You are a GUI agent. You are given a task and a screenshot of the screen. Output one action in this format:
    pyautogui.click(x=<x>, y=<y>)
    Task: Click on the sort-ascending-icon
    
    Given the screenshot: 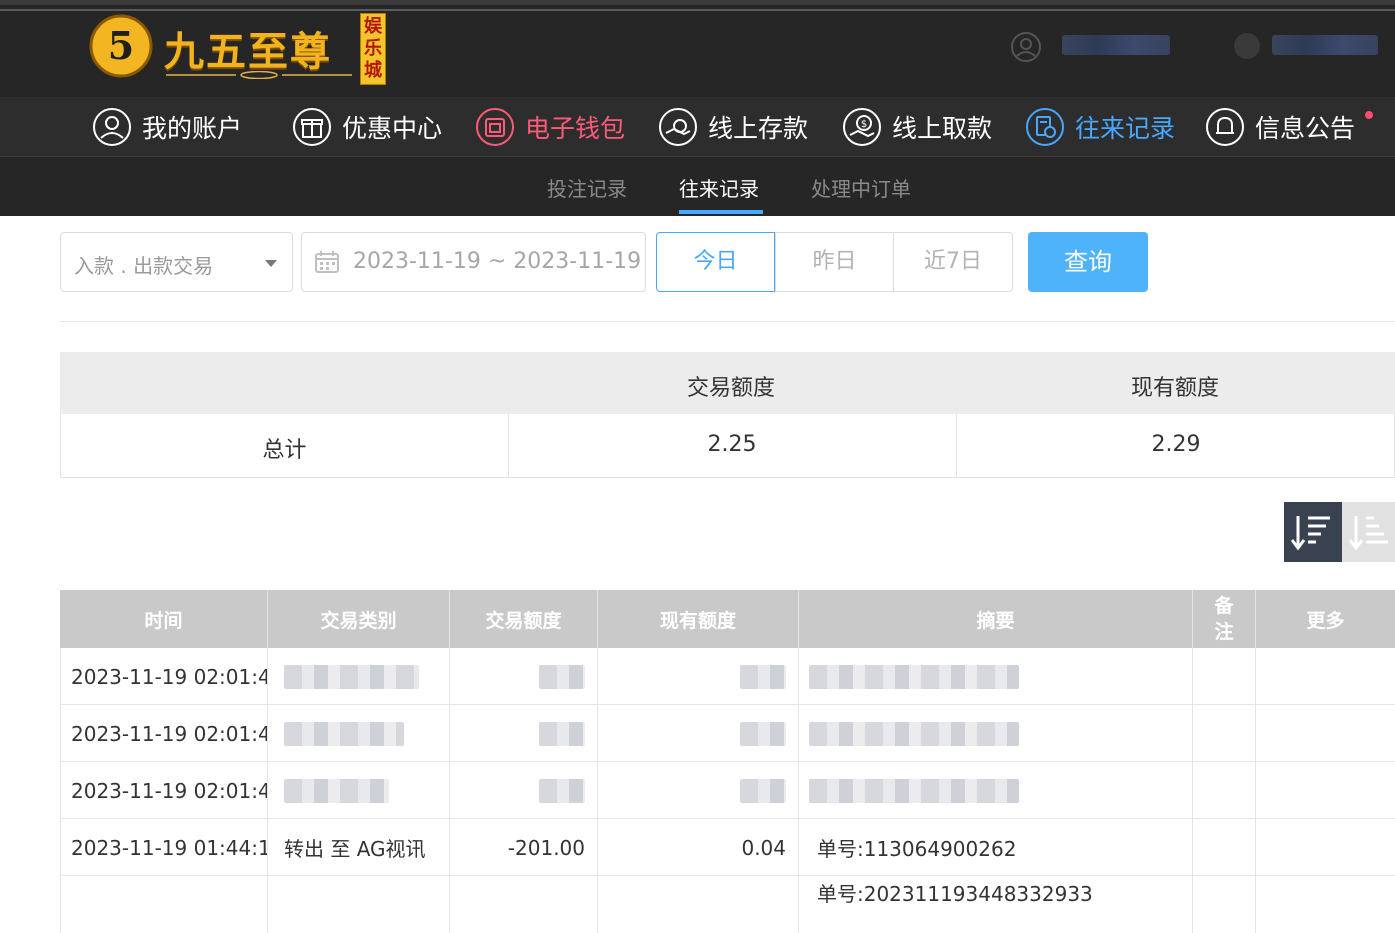 What is the action you would take?
    pyautogui.click(x=1368, y=533)
    